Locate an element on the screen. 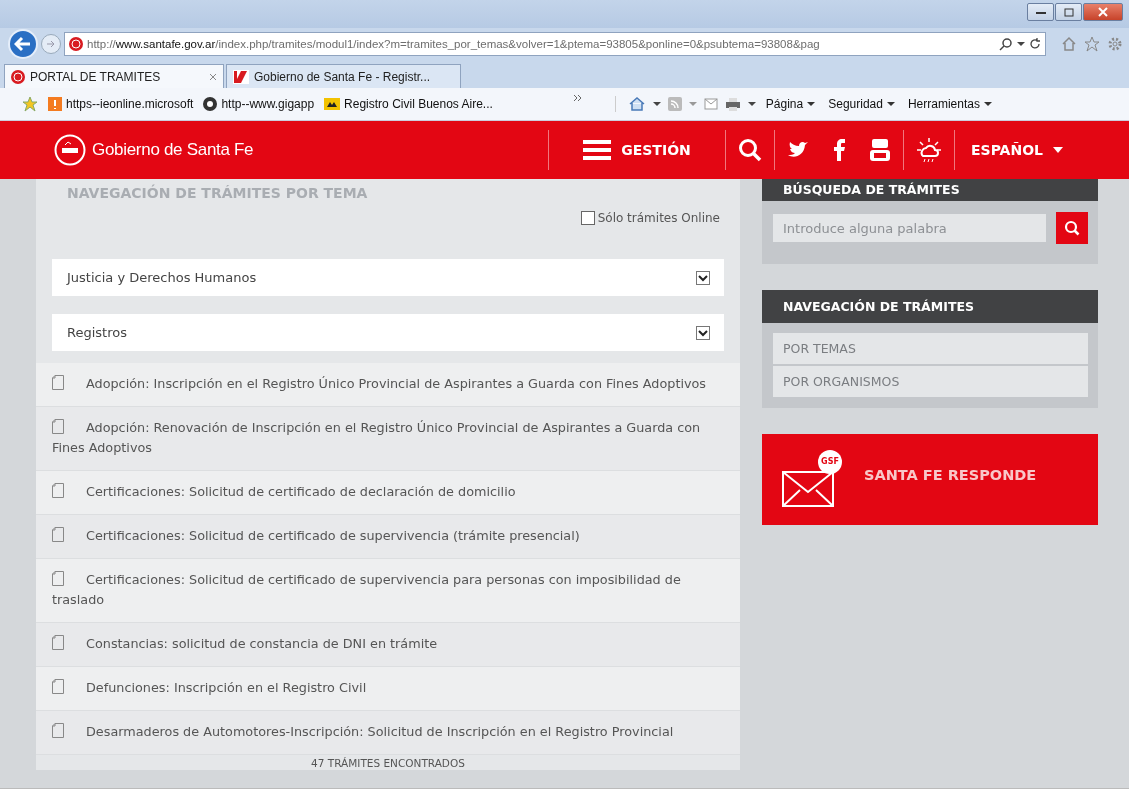  minimize-icon is located at coordinates (1040, 12).